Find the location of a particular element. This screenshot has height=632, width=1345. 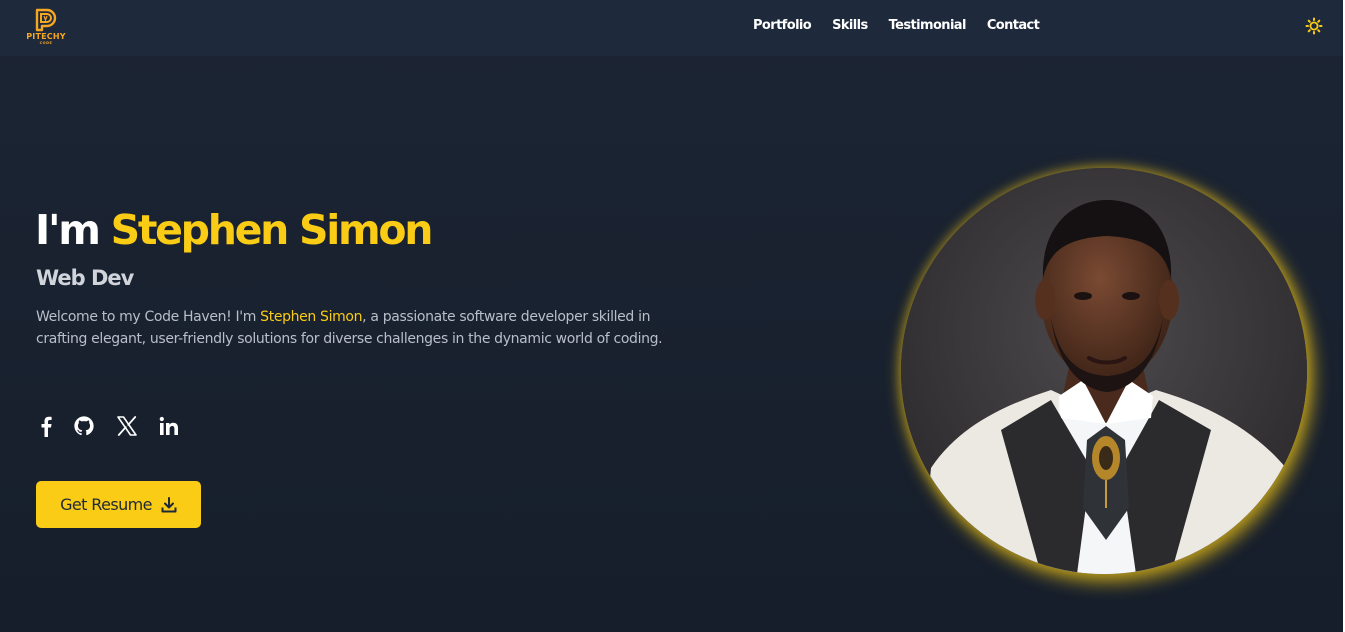

get-resume-button: Get Resume is located at coordinates (118, 504).